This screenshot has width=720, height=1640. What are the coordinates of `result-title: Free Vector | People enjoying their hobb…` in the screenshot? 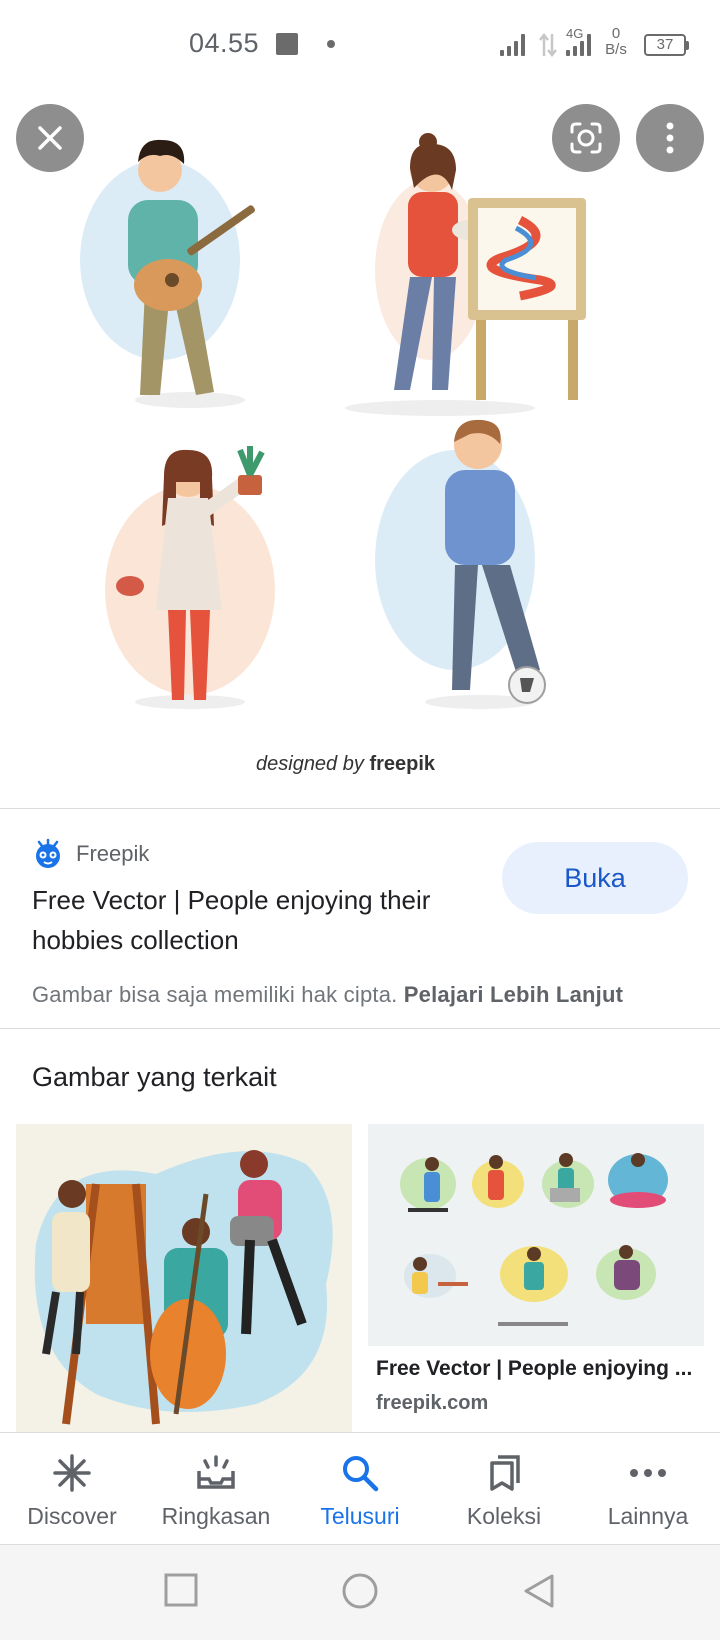 It's located at (247, 920).